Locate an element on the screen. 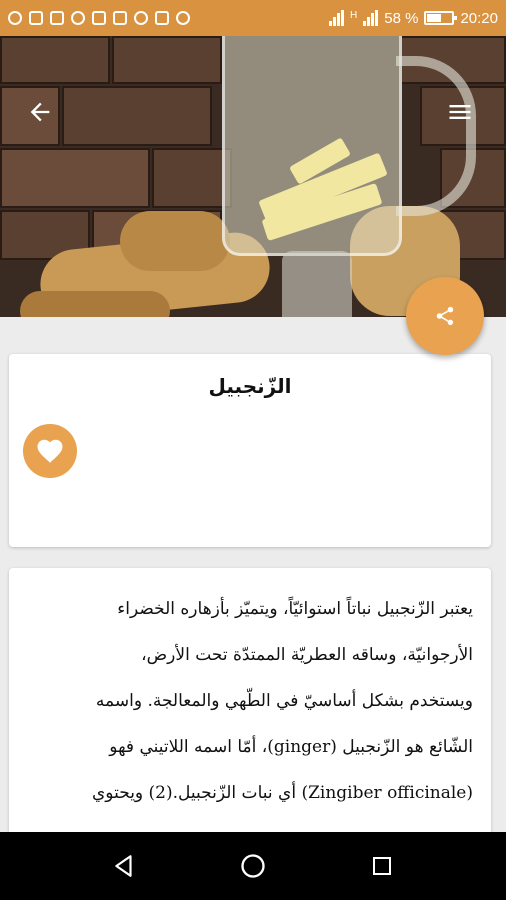 The image size is (506, 900). back-triangle-icon is located at coordinates (123, 866).